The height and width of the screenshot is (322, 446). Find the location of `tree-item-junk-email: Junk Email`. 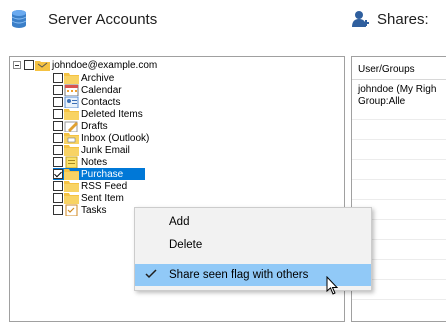

tree-item-junk-email: Junk Email is located at coordinates (91, 150).